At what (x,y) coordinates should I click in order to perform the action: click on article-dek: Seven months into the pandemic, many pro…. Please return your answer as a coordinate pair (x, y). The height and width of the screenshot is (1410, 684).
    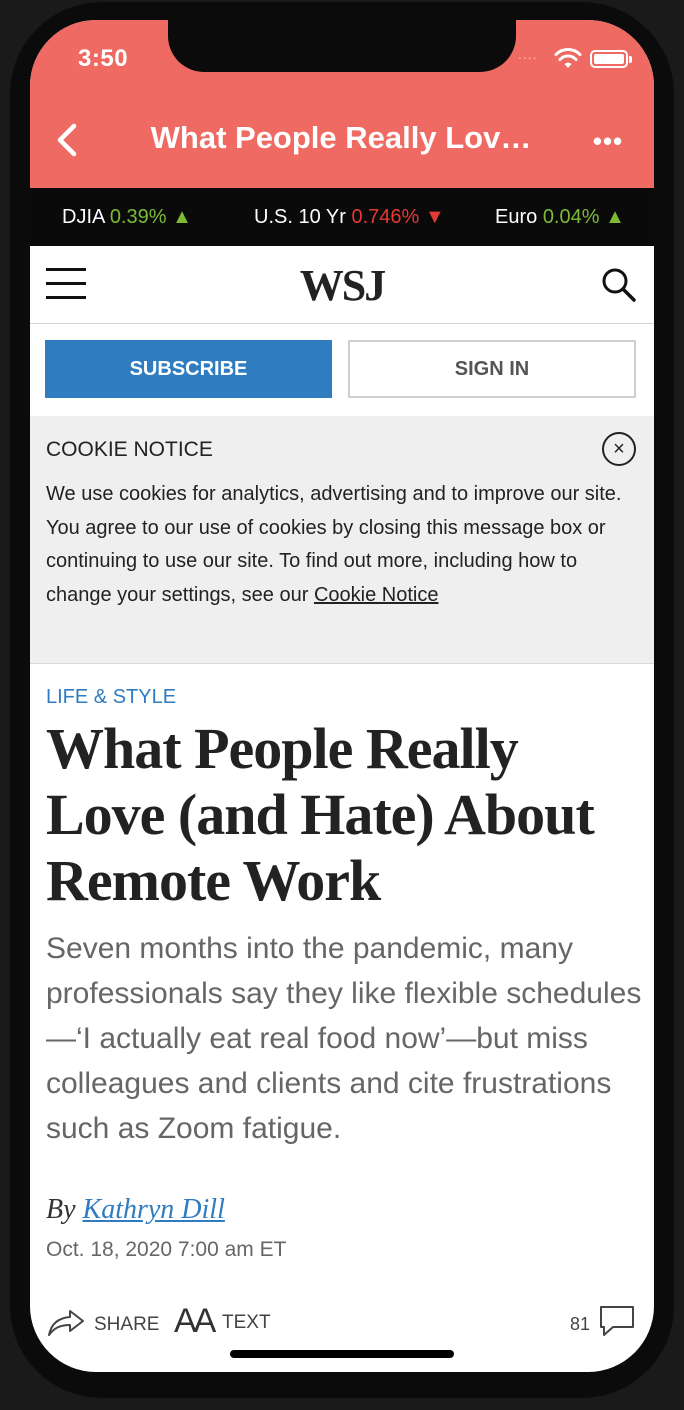
    Looking at the image, I should click on (344, 1038).